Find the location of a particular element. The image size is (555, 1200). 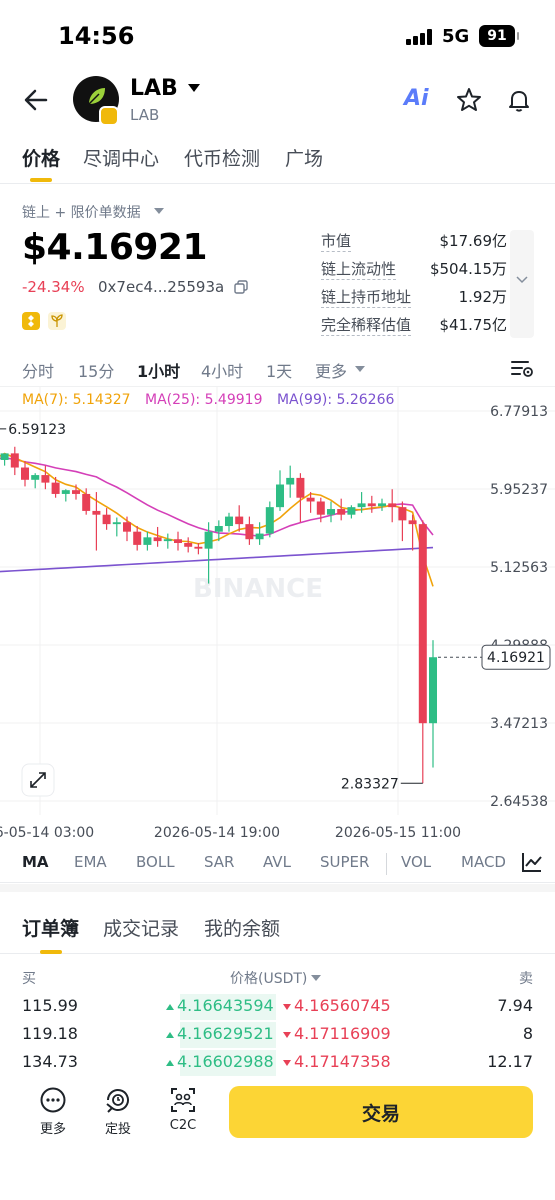

token-dropdown-icon is located at coordinates (194, 88).